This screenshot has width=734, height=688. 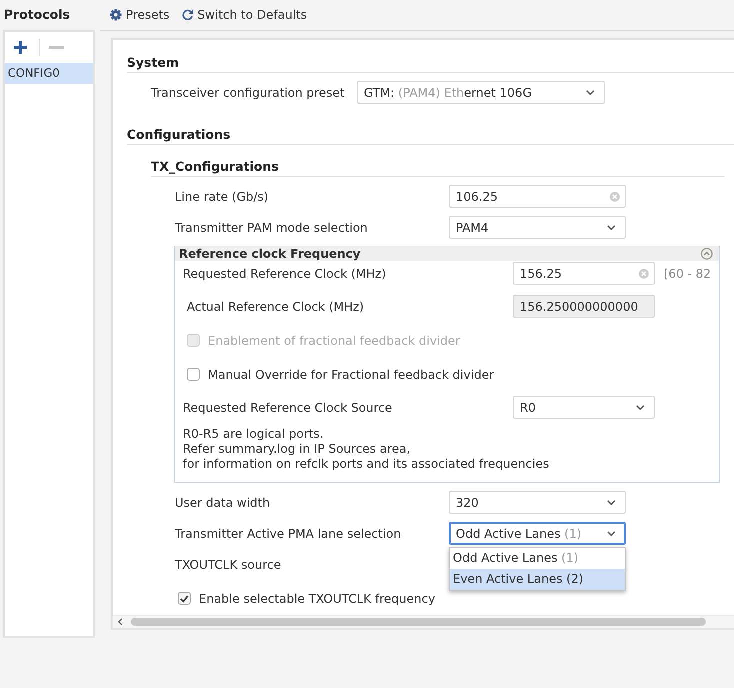 What do you see at coordinates (120, 622) in the screenshot?
I see `scroll-left-icon` at bounding box center [120, 622].